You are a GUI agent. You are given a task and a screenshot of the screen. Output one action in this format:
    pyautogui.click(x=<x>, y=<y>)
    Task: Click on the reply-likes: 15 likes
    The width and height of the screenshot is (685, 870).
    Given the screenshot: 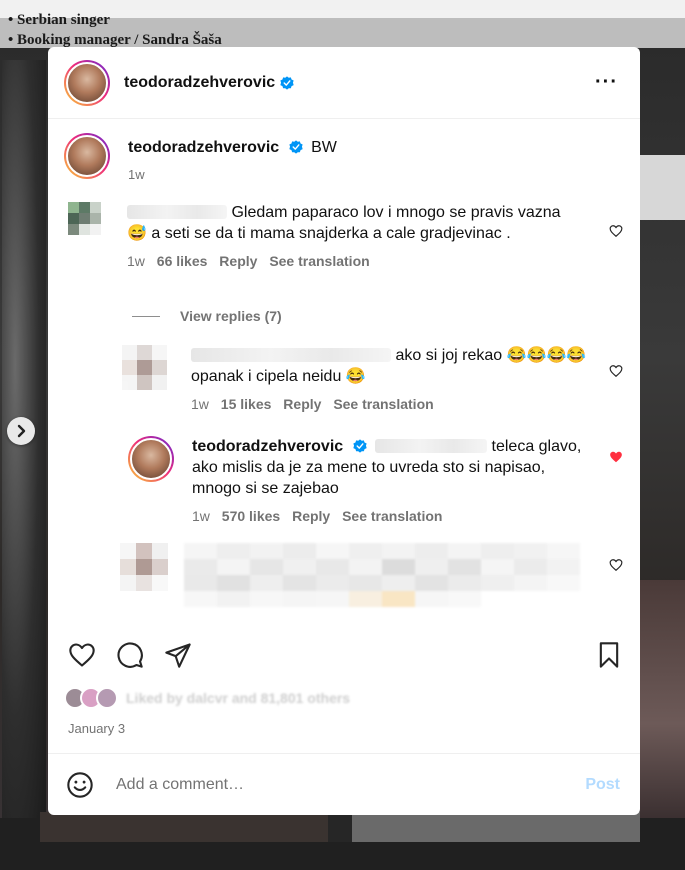 What is the action you would take?
    pyautogui.click(x=246, y=404)
    